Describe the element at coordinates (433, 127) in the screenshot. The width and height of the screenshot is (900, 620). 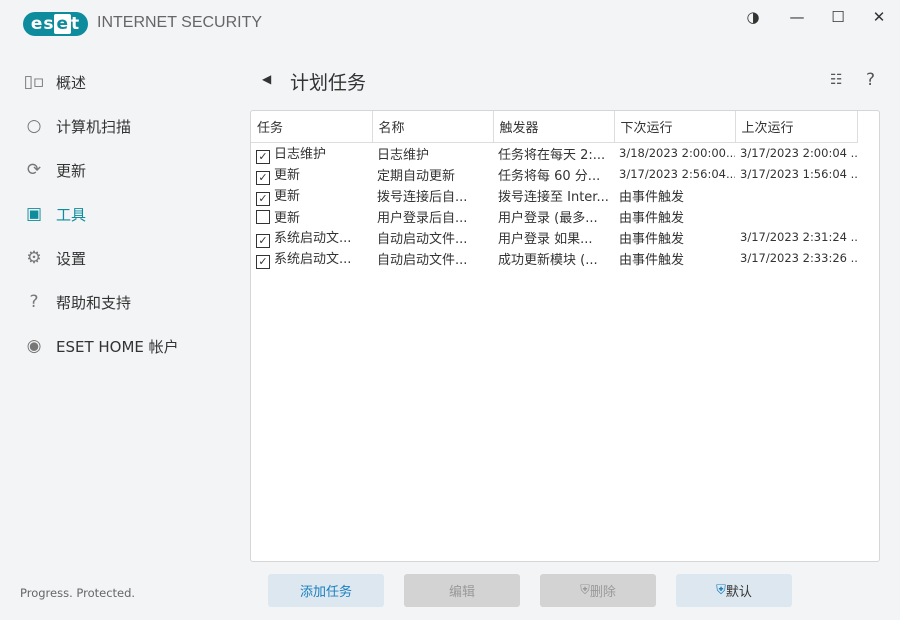
I see `column-header: 名称` at that location.